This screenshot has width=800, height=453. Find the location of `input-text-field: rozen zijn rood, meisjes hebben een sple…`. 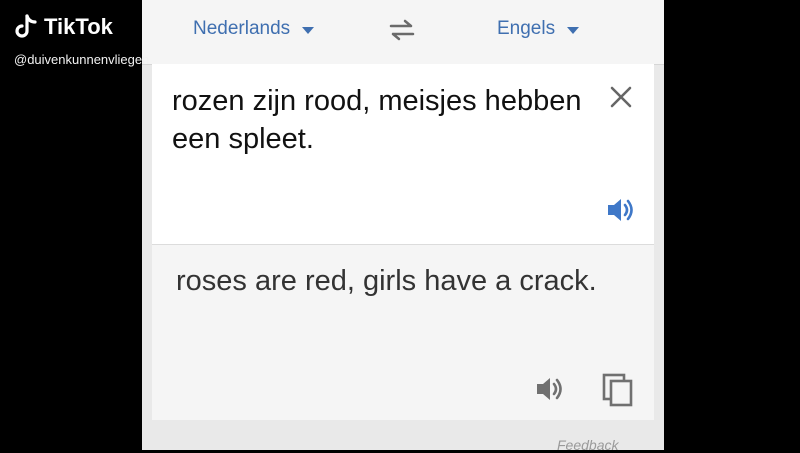

input-text-field: rozen zijn rood, meisjes hebben een sple… is located at coordinates (382, 120).